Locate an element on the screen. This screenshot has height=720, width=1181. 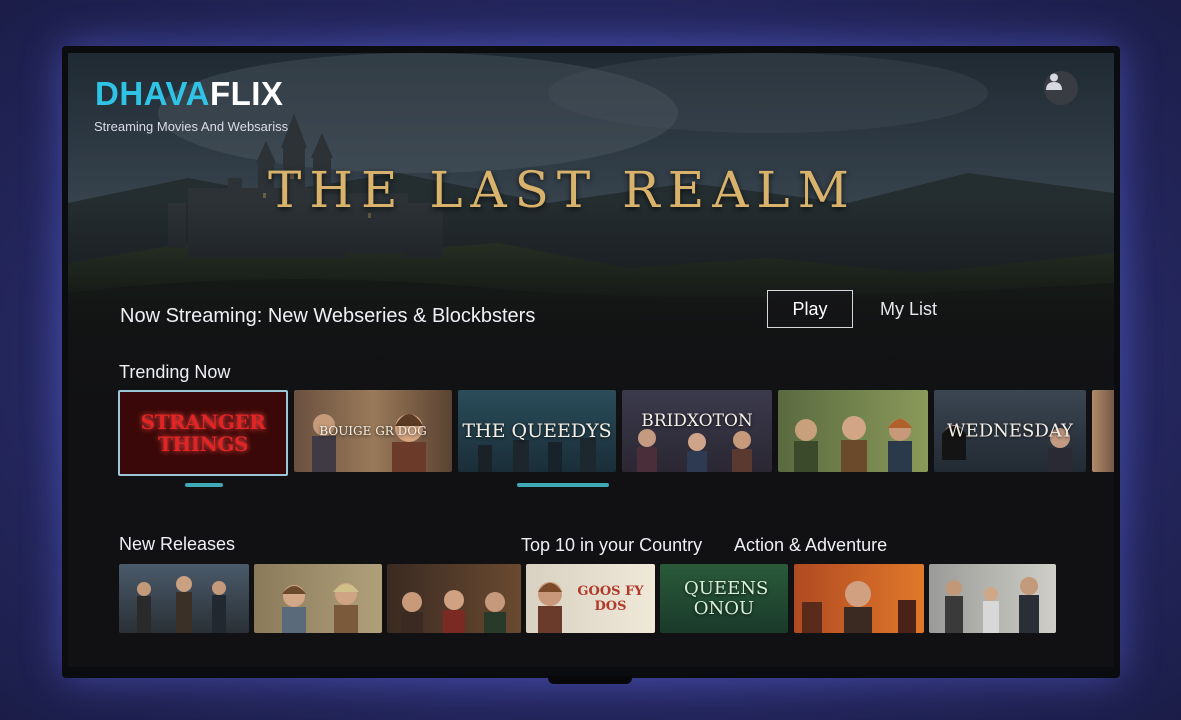
top10-heading: Top 10 in your Country is located at coordinates (612, 545).